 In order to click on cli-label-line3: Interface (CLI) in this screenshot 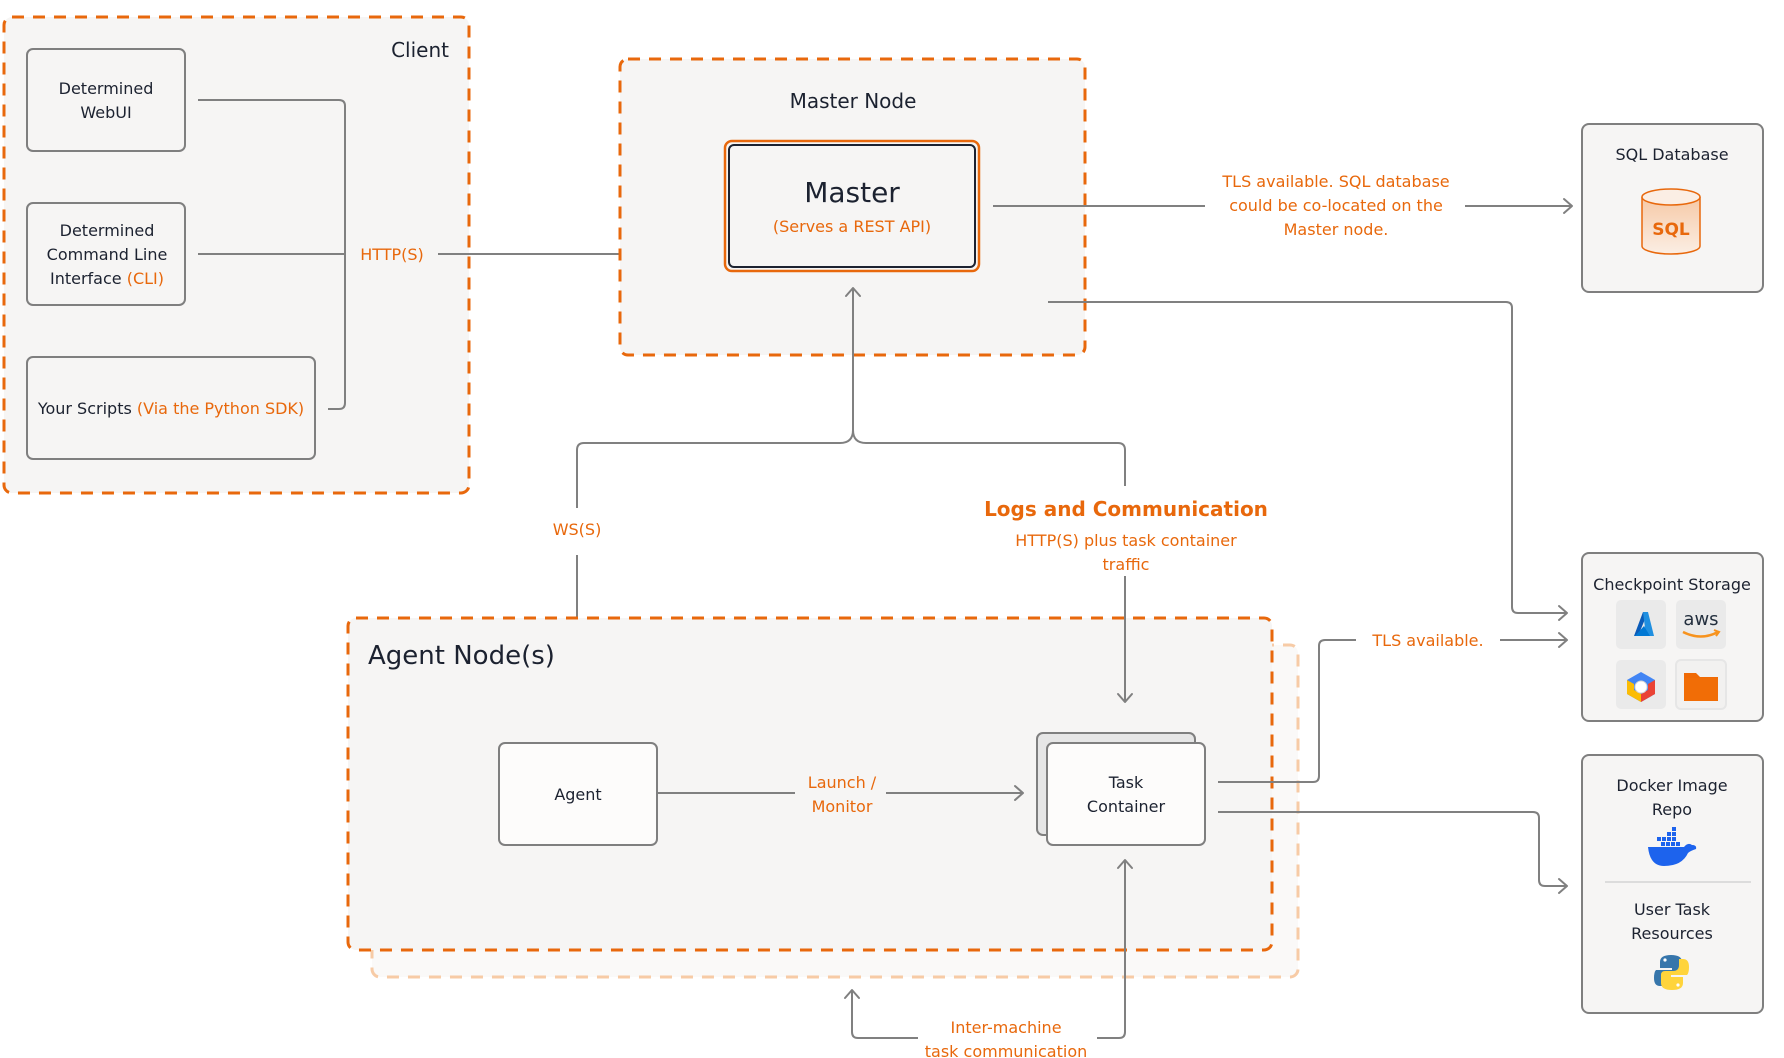, I will do `click(107, 278)`.